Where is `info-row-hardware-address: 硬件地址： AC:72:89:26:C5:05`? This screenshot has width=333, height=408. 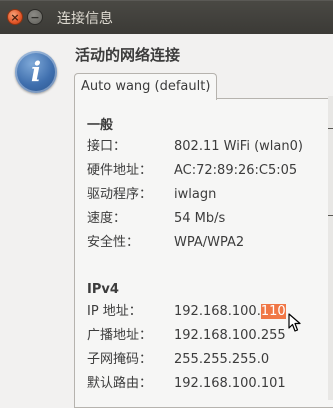
info-row-hardware-address: 硬件地址： AC:72:89:26:C5:05 is located at coordinates (210, 171).